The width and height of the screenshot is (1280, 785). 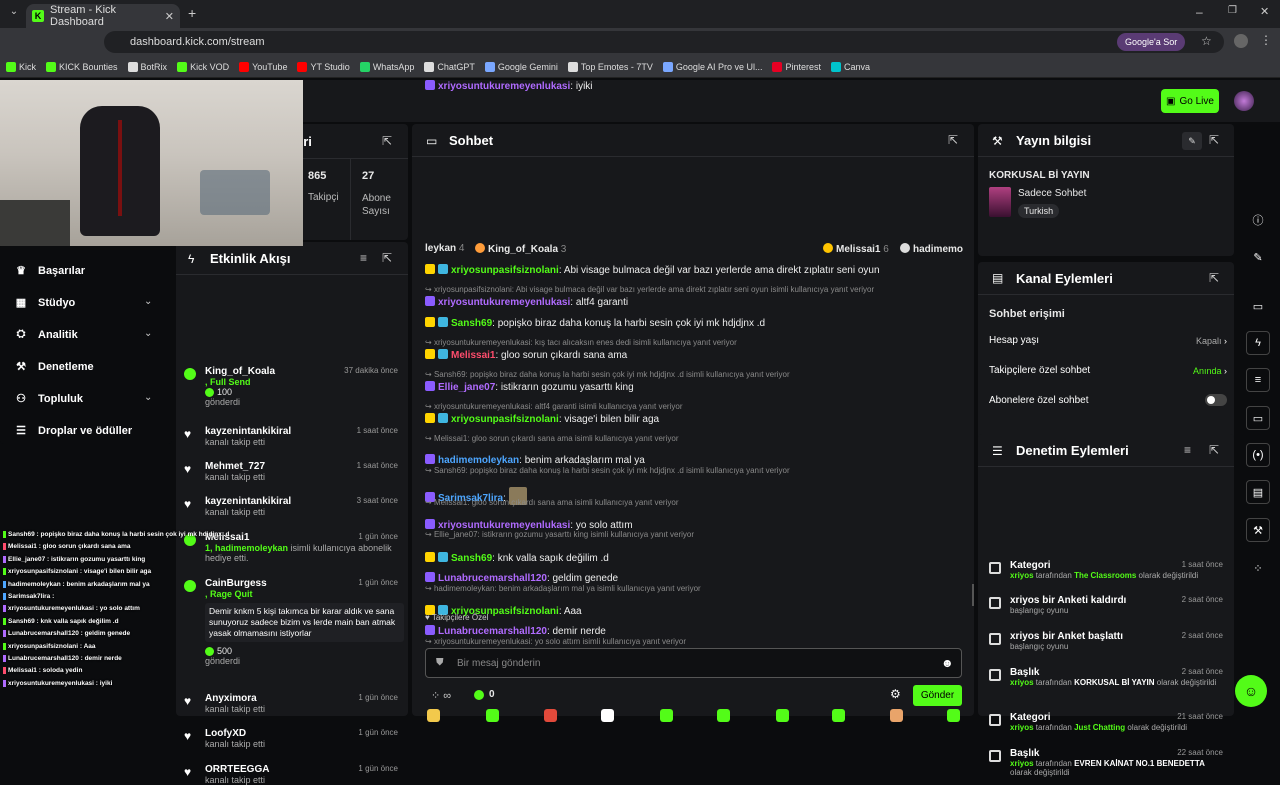 I want to click on new-tab-button: +, so click(x=192, y=13).